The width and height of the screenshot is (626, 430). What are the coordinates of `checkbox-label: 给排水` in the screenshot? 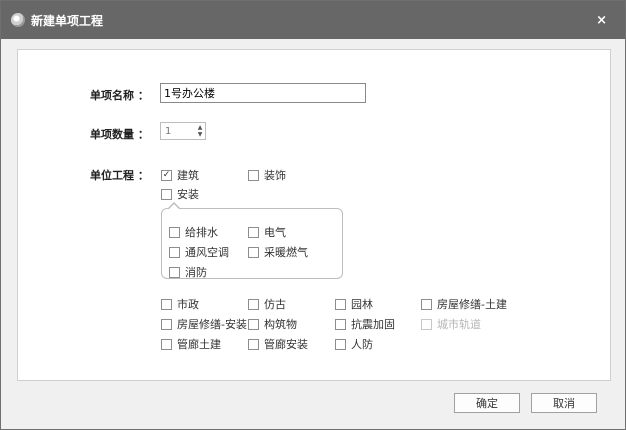 It's located at (201, 232).